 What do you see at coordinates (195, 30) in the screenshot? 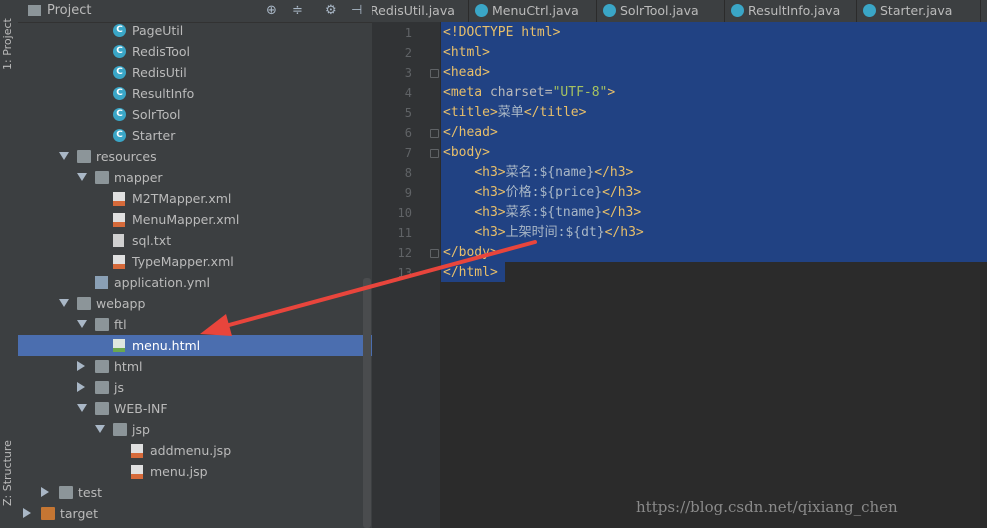
I see `tree-row: C PageUtil` at bounding box center [195, 30].